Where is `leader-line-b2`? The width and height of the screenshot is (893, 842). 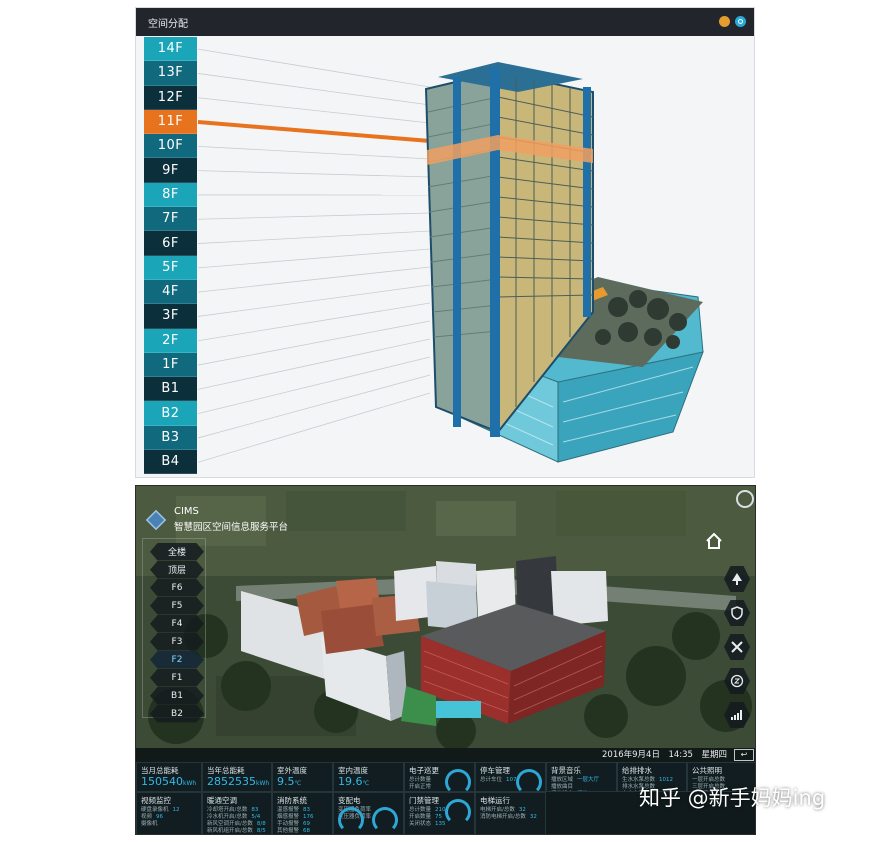
leader-line-b2 is located at coordinates (314, 385).